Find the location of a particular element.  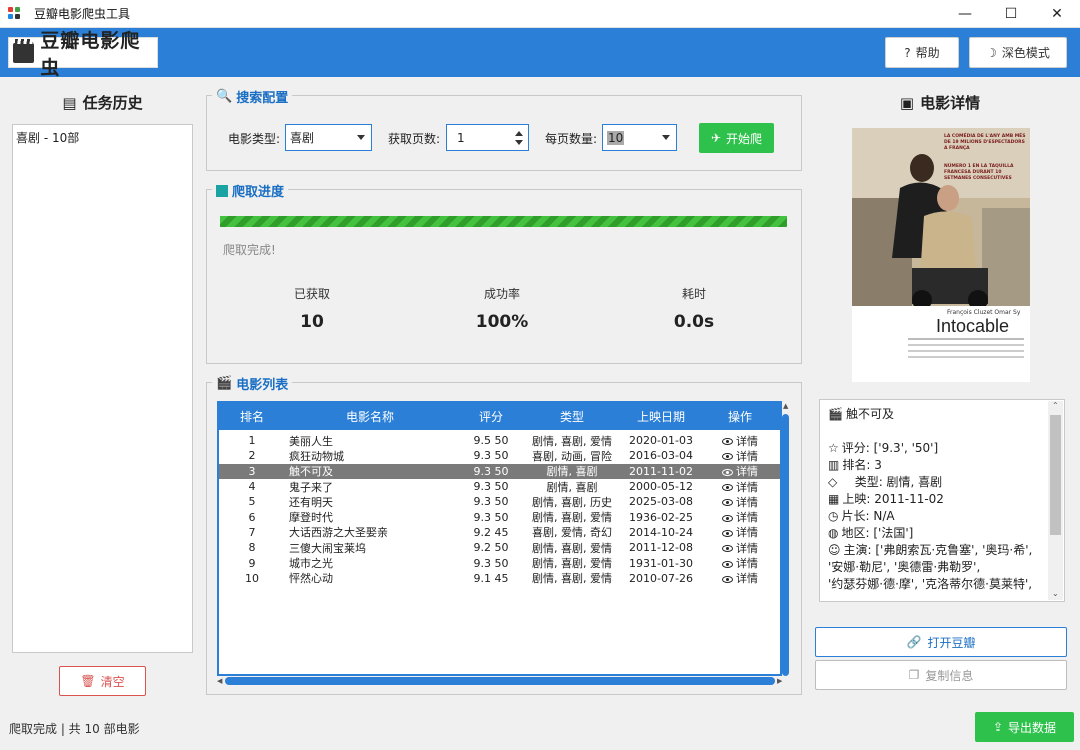

table-row: 6 摩登时代 9.3 50 剧情, 喜剧, 爱情 1936-02-25 详情 is located at coordinates (499, 517).